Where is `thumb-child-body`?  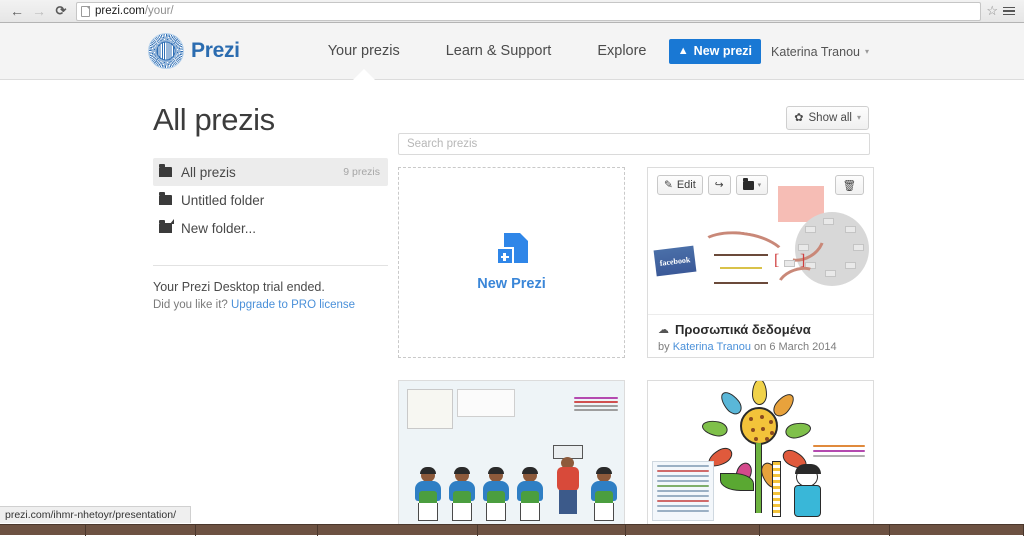 thumb-child-body is located at coordinates (807, 501).